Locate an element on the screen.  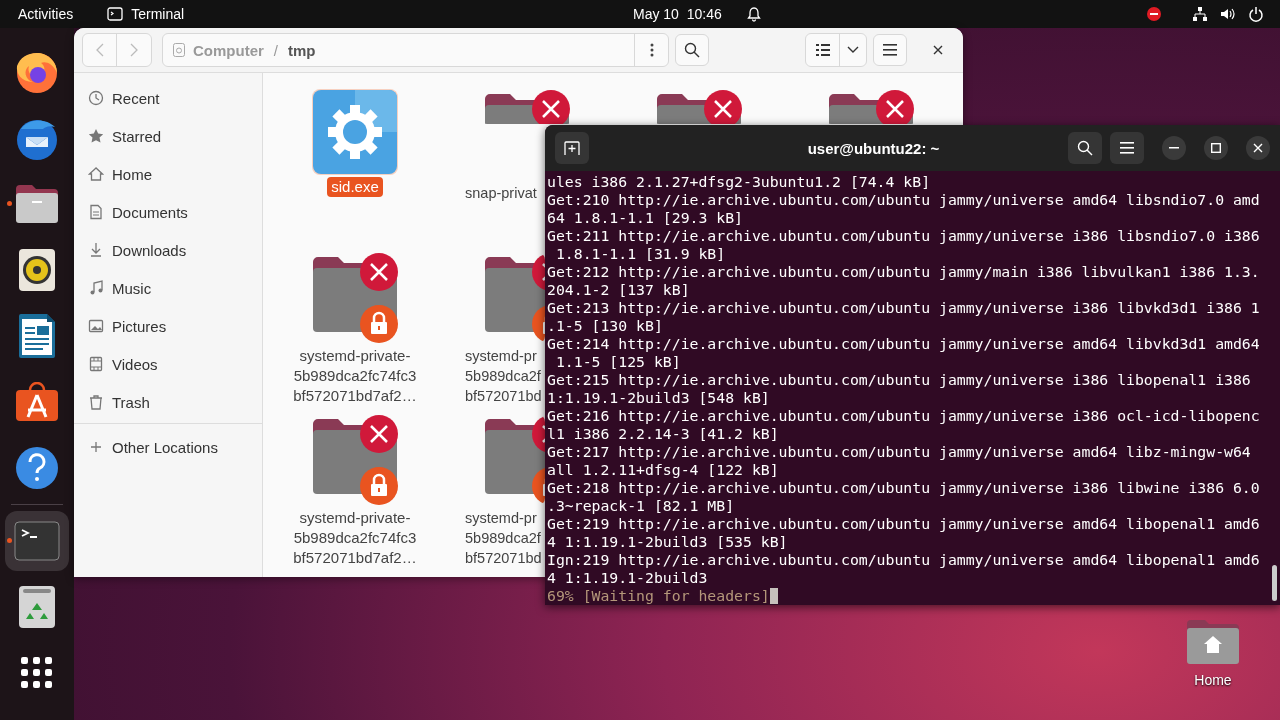
network-icon is located at coordinates (1200, 14).